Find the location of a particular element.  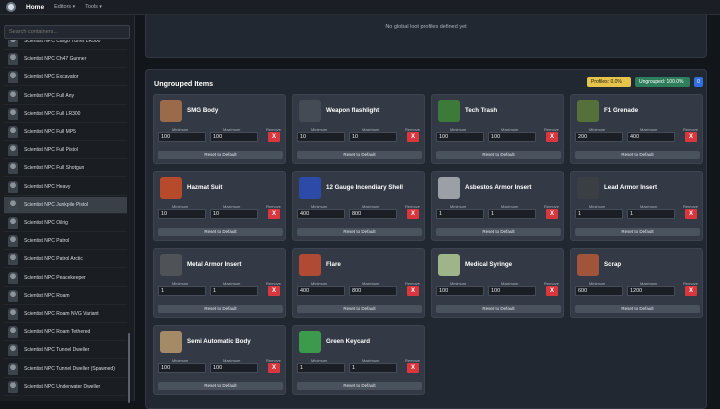

sidebar-item: Scientist NPC Patrol Arctic is located at coordinates (65, 260).